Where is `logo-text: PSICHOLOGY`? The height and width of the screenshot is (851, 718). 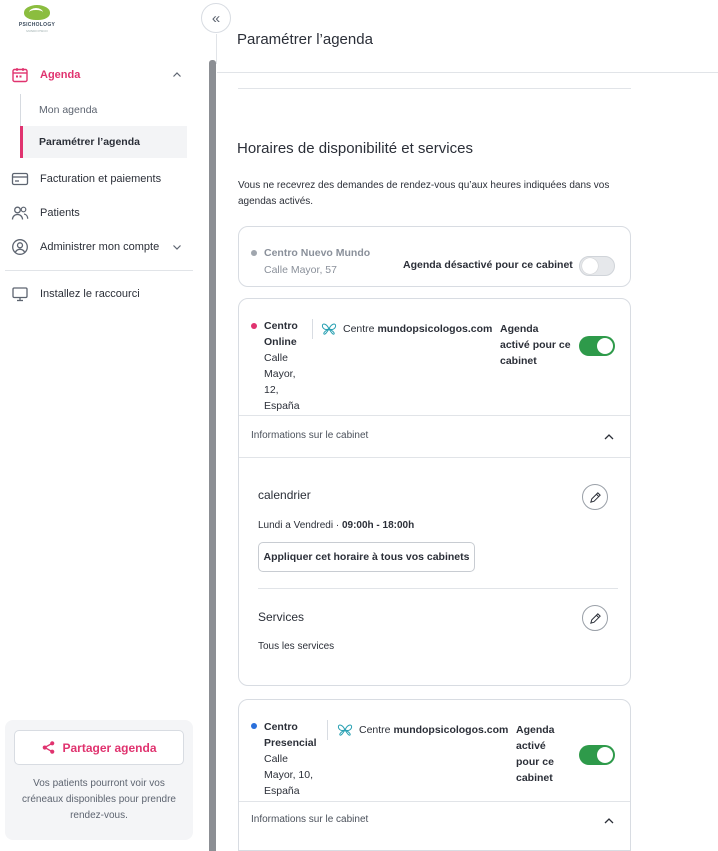
logo-text: PSICHOLOGY is located at coordinates (37, 25).